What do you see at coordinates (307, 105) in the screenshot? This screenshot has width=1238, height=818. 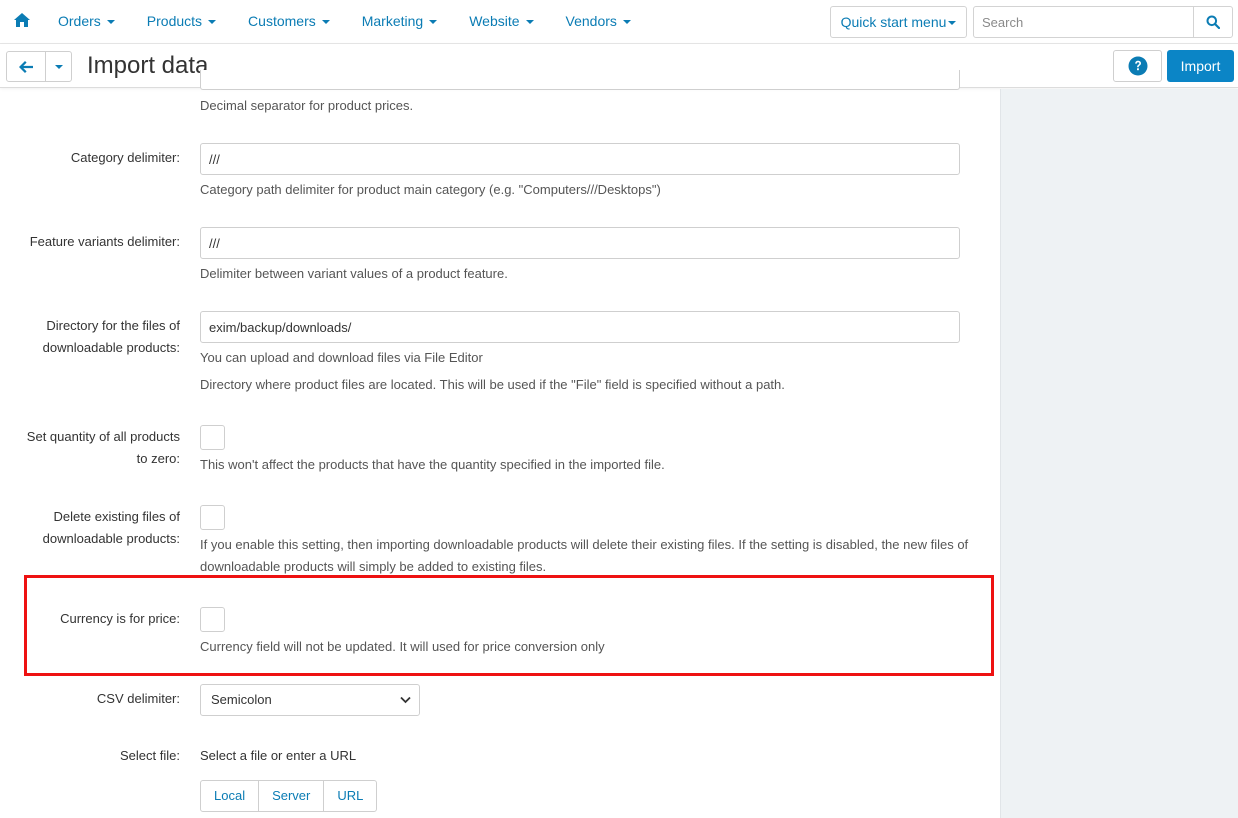 I see `decimal-separator-hint: Decimal separator for product prices.` at bounding box center [307, 105].